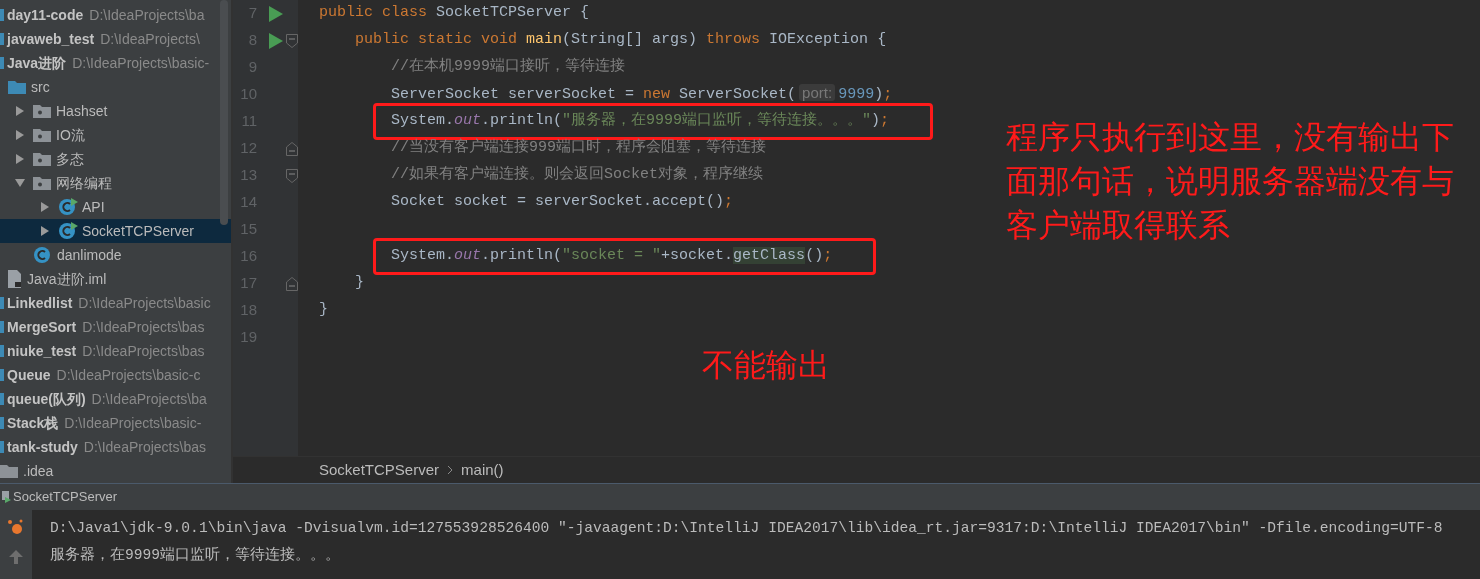  I want to click on chevron-icon, so click(450, 470).